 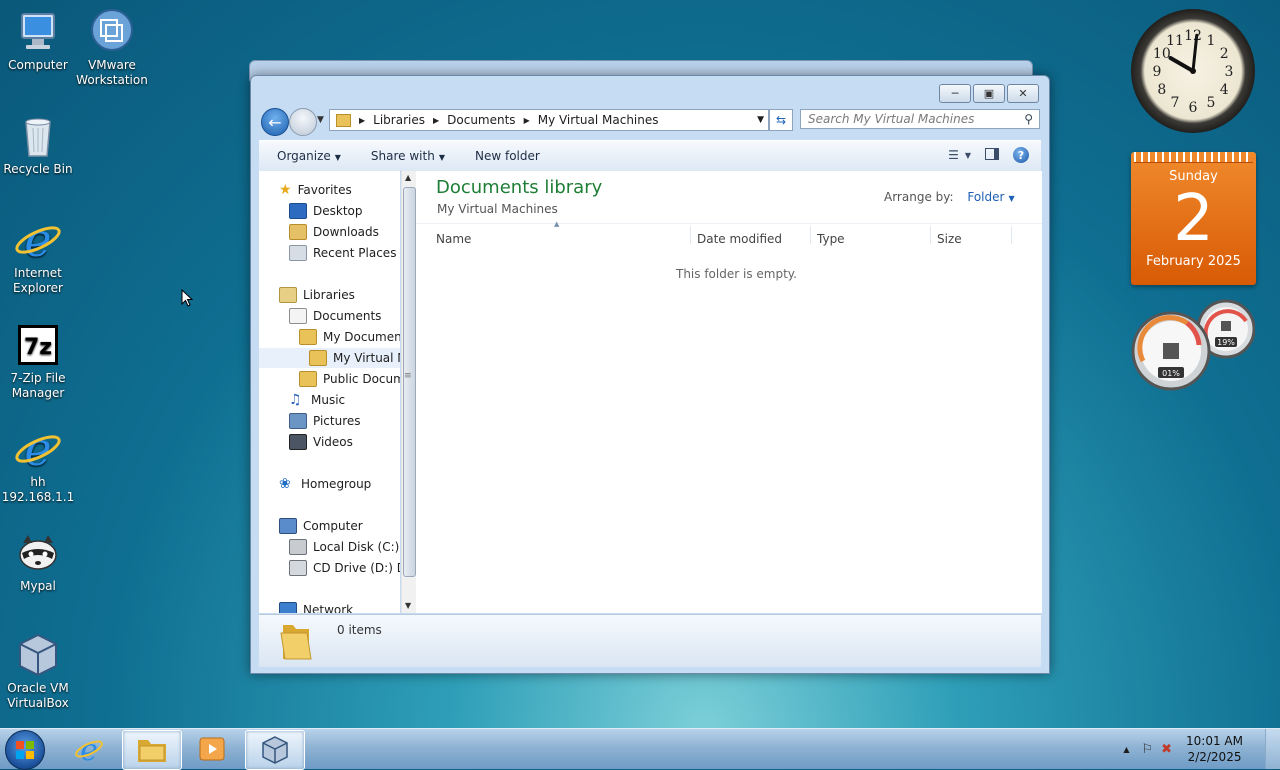 What do you see at coordinates (831, 243) in the screenshot?
I see `column-header-type: Type` at bounding box center [831, 243].